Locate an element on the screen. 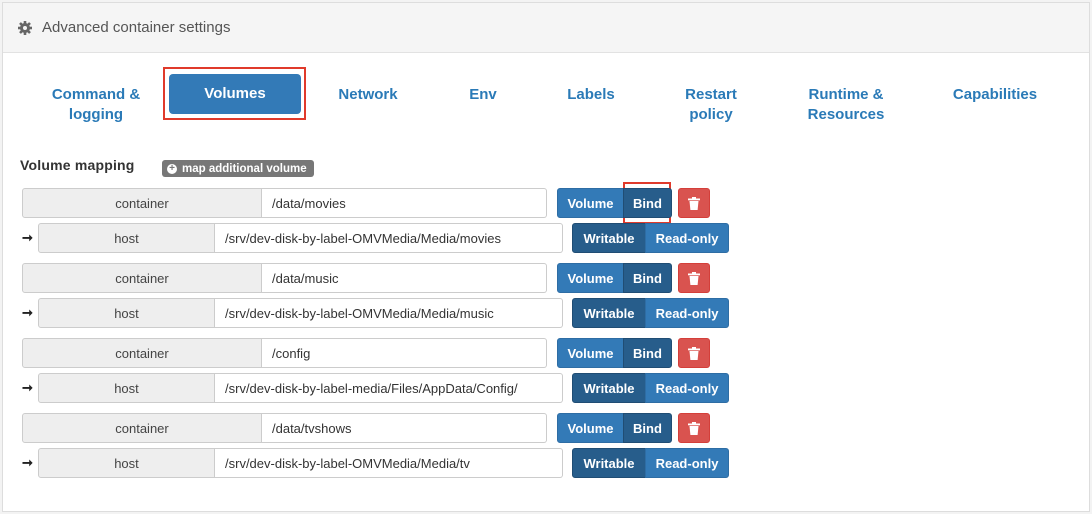  tab-capabilities: Capabilities is located at coordinates (995, 95).